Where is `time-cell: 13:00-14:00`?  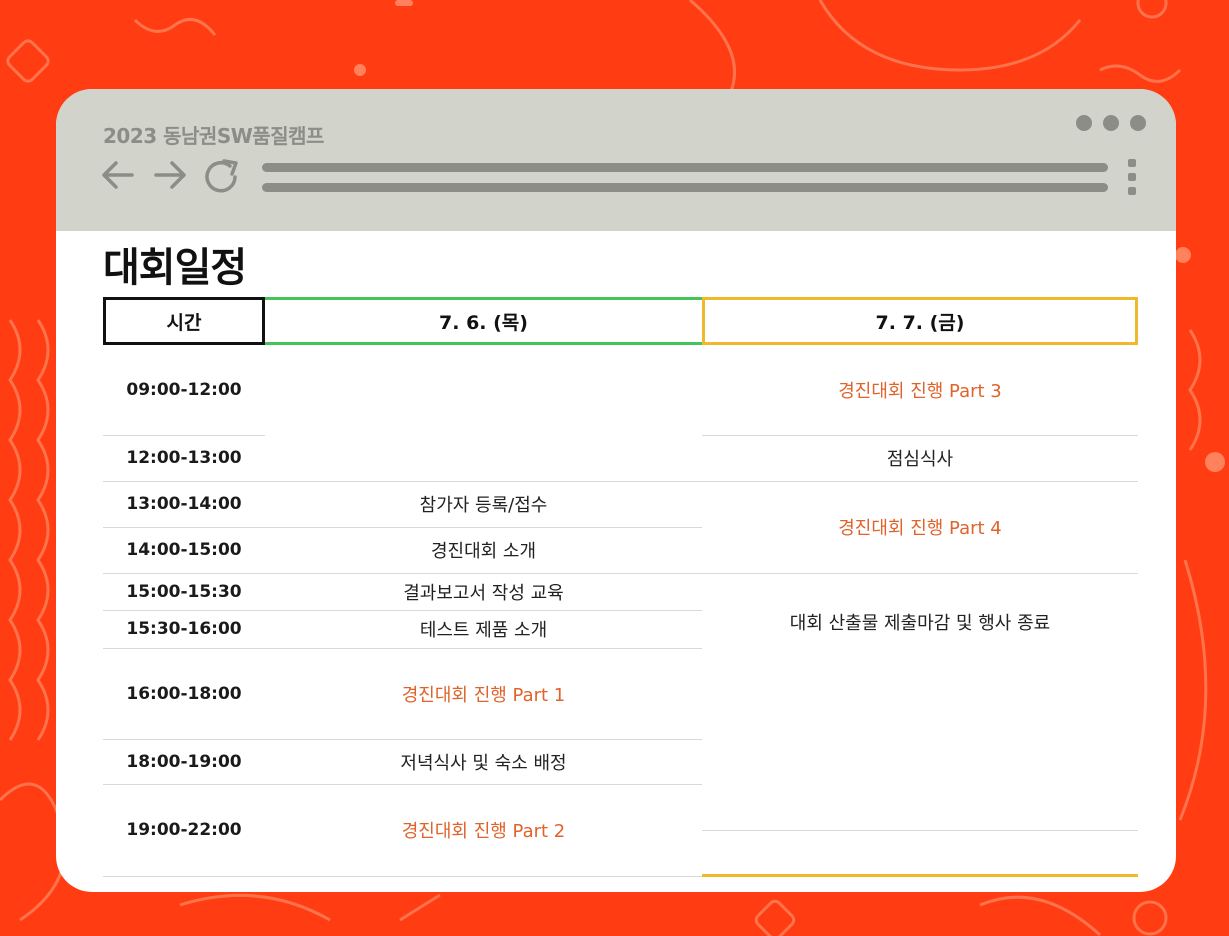
time-cell: 13:00-14:00 is located at coordinates (184, 504).